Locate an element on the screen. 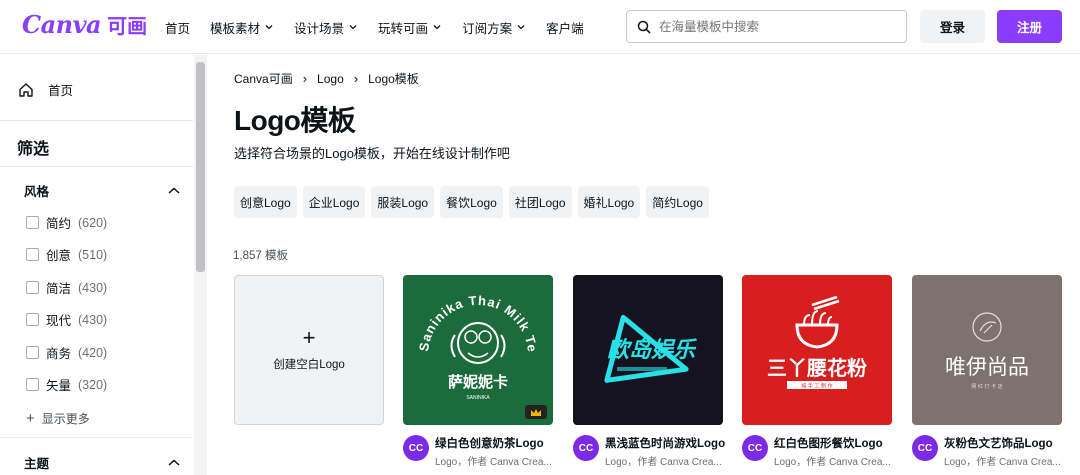 The image size is (1080, 475). search-icon is located at coordinates (644, 27).